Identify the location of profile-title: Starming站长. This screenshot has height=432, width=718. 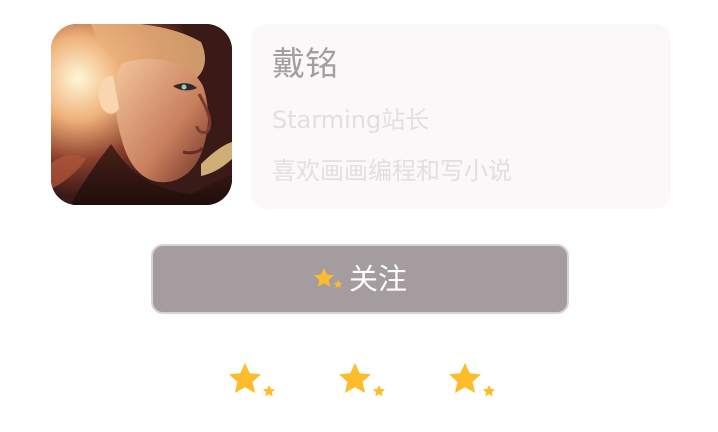
(351, 120).